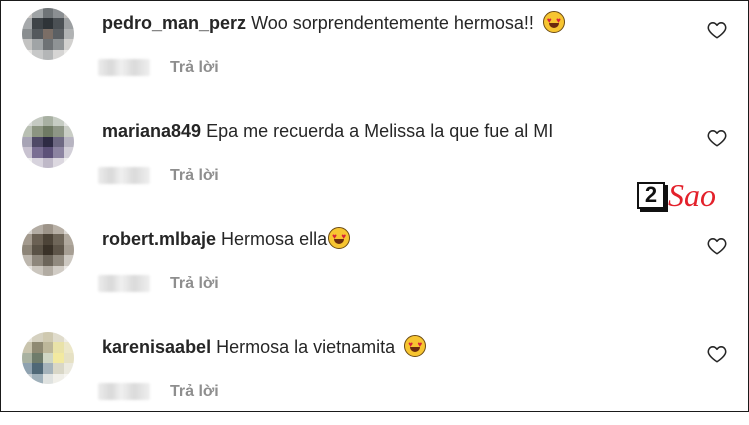 The image size is (749, 425). What do you see at coordinates (306, 347) in the screenshot?
I see `comment-body: Hermosa la vietnamita` at bounding box center [306, 347].